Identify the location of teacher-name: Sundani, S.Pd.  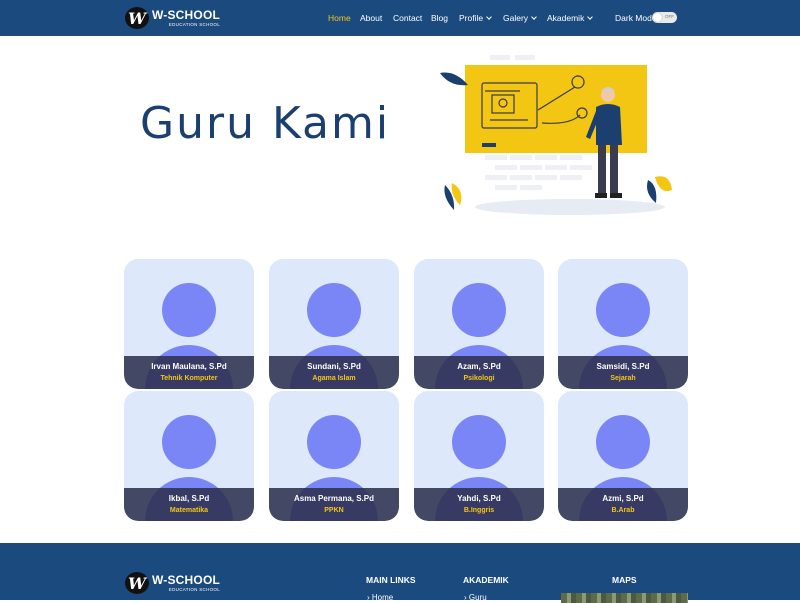
(334, 366).